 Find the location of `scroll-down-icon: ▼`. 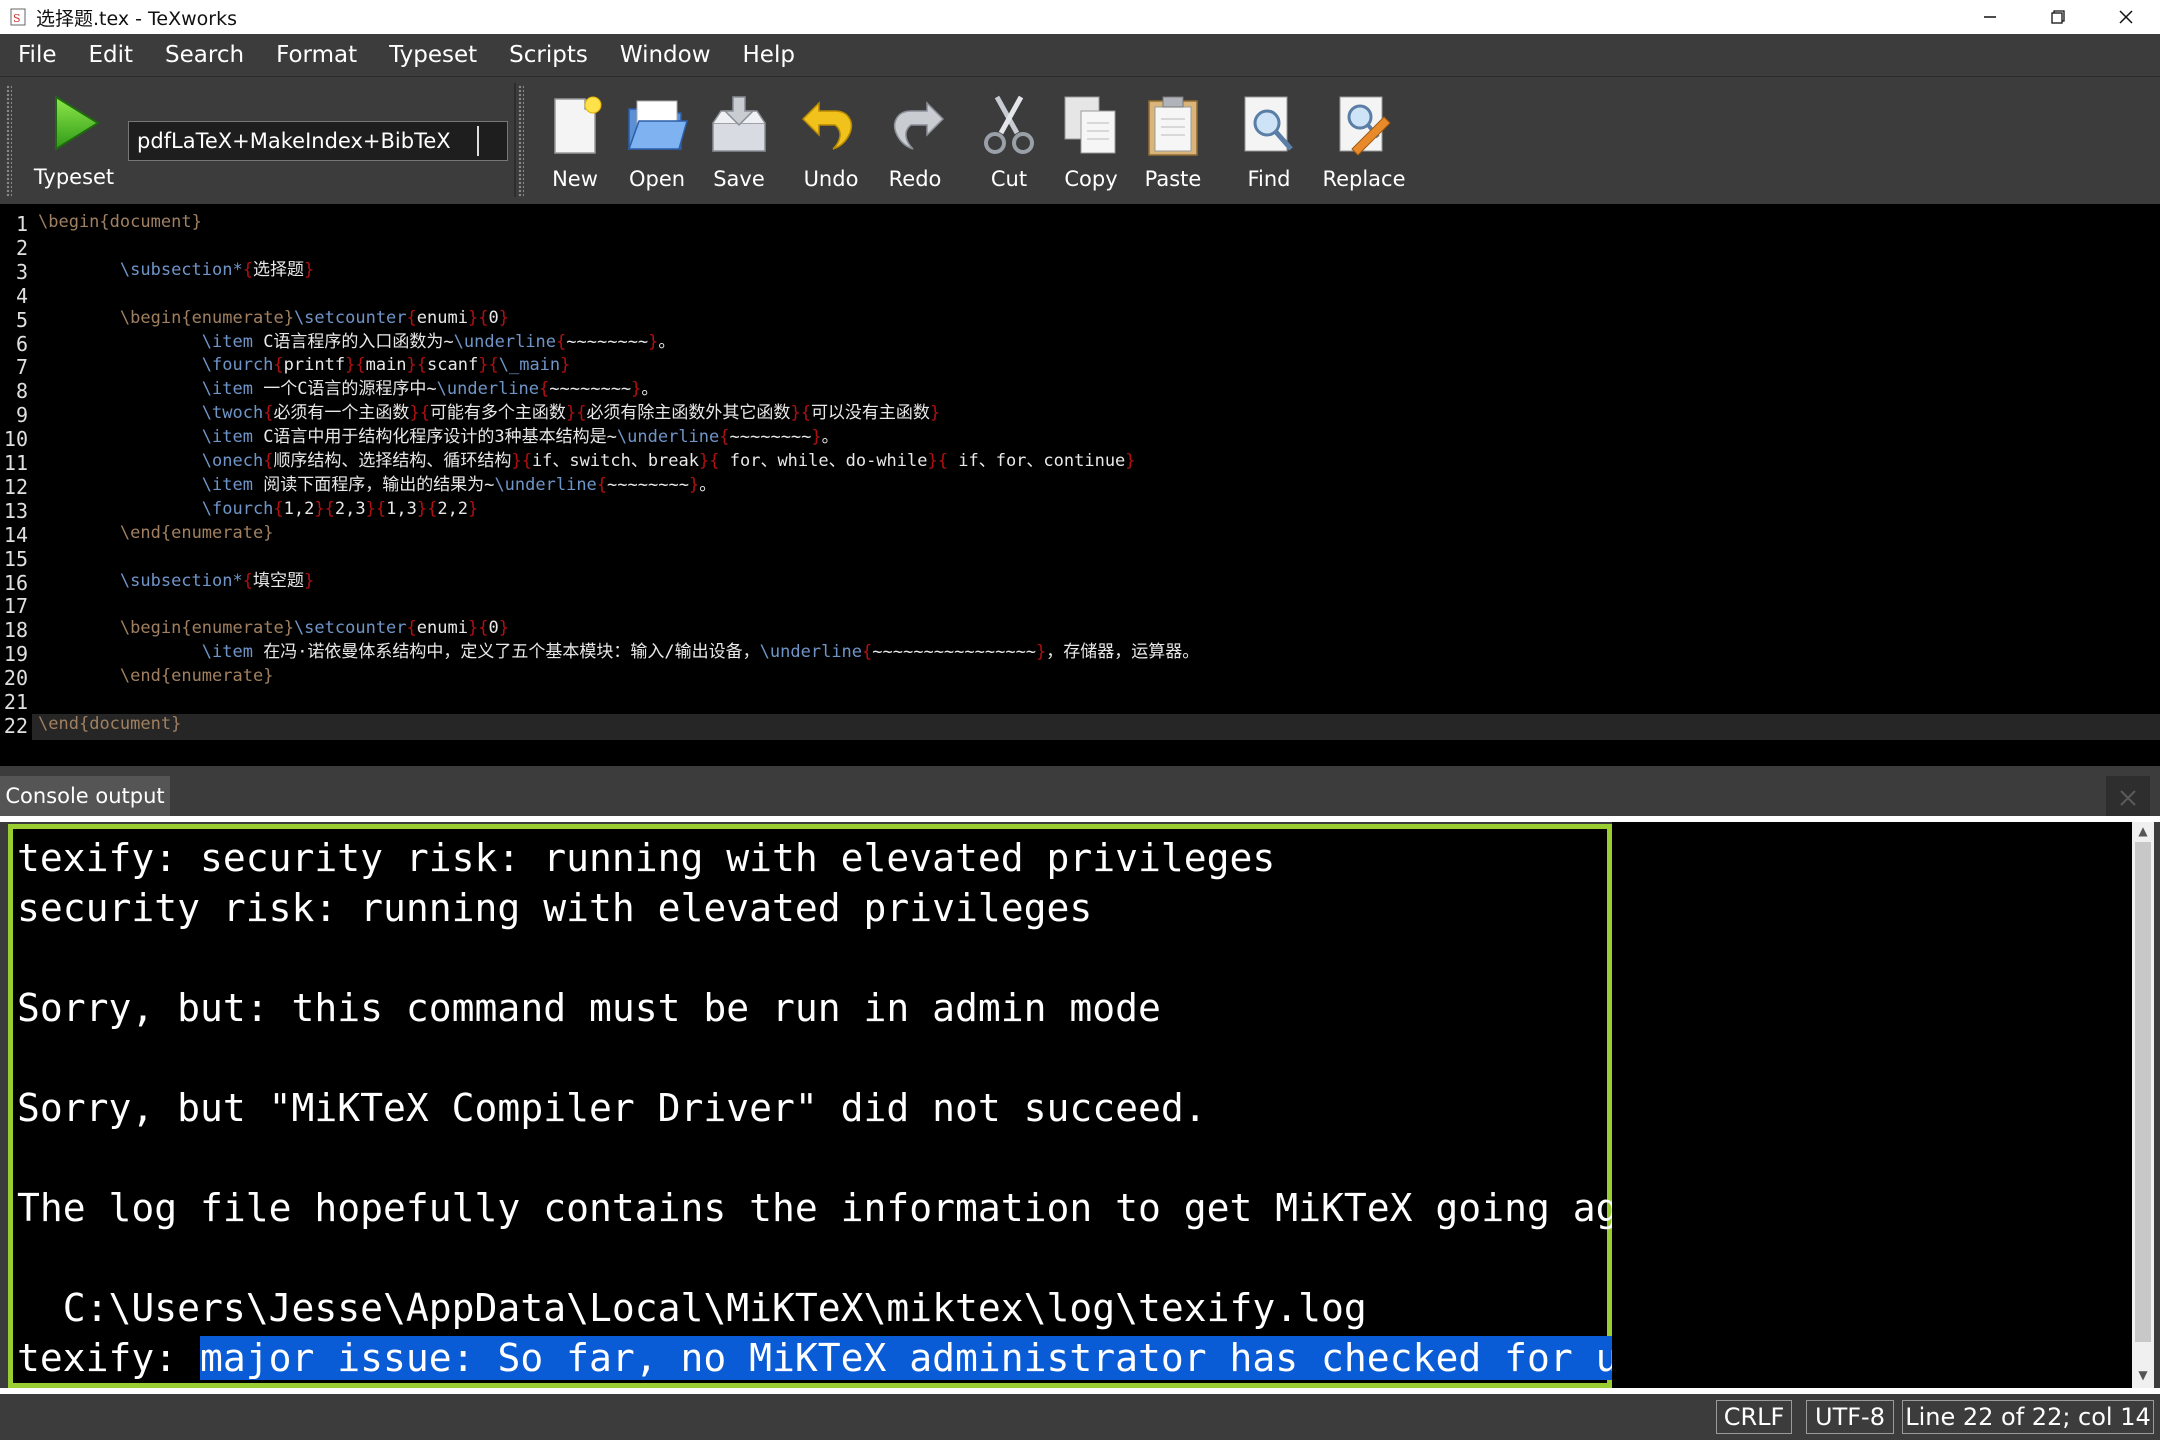

scroll-down-icon: ▼ is located at coordinates (2143, 1376).